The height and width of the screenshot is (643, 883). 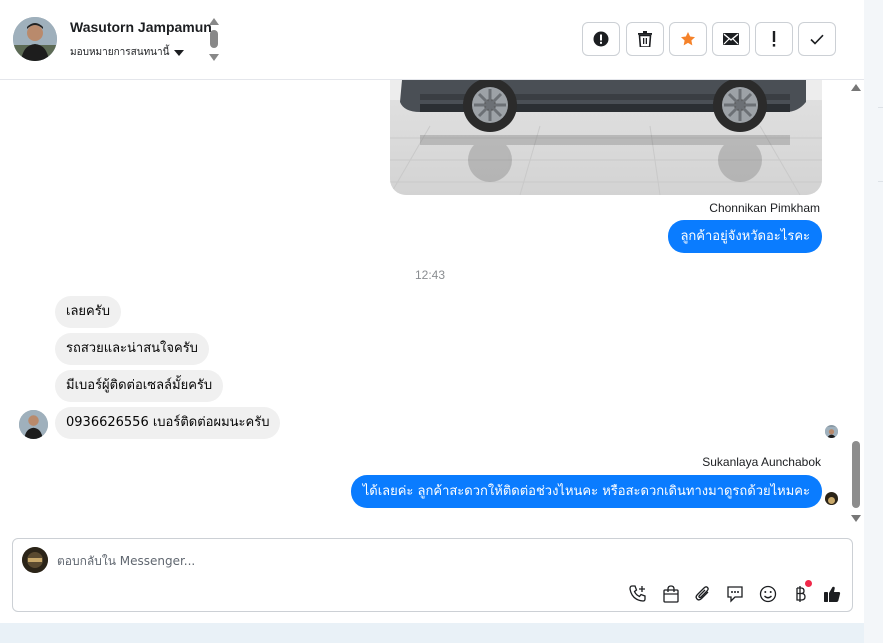 I want to click on reply-composer, so click(x=432, y=575).